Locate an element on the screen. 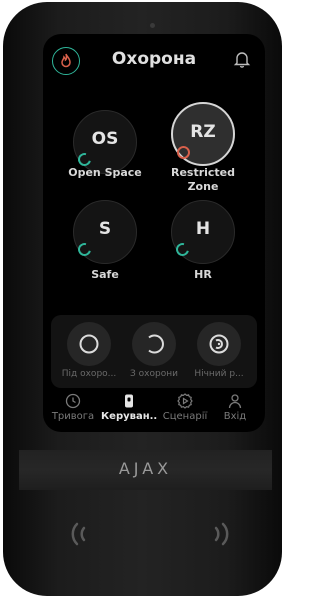  night-mode-icon is located at coordinates (219, 344).